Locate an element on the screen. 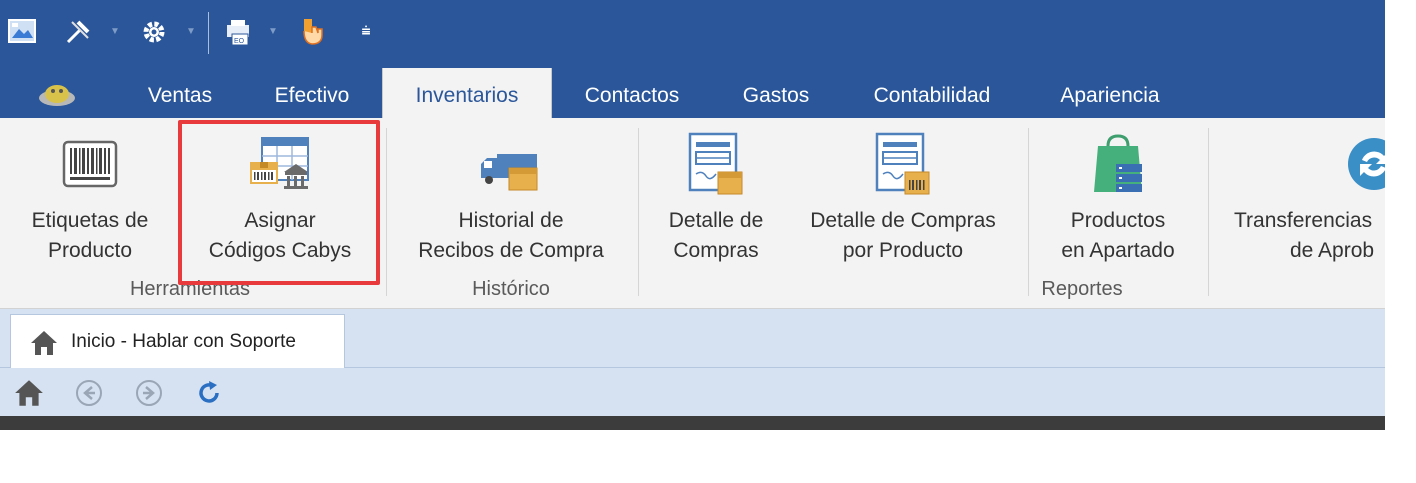  back-icon is located at coordinates (89, 393).